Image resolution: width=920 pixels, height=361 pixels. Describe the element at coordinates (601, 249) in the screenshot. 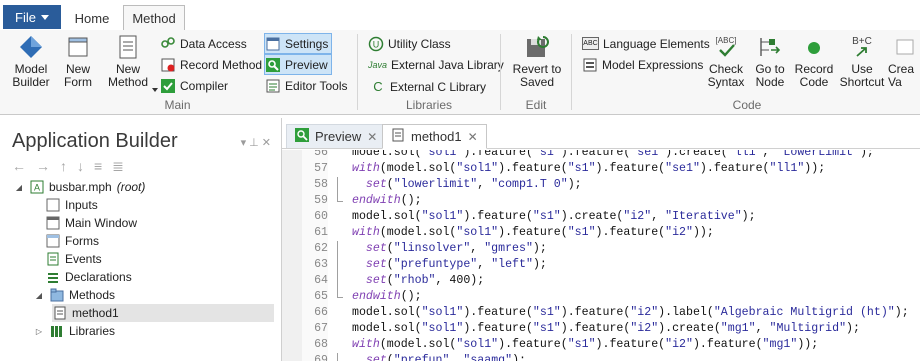

I see `code-line: 62 set("linsolver", "gmres");` at that location.